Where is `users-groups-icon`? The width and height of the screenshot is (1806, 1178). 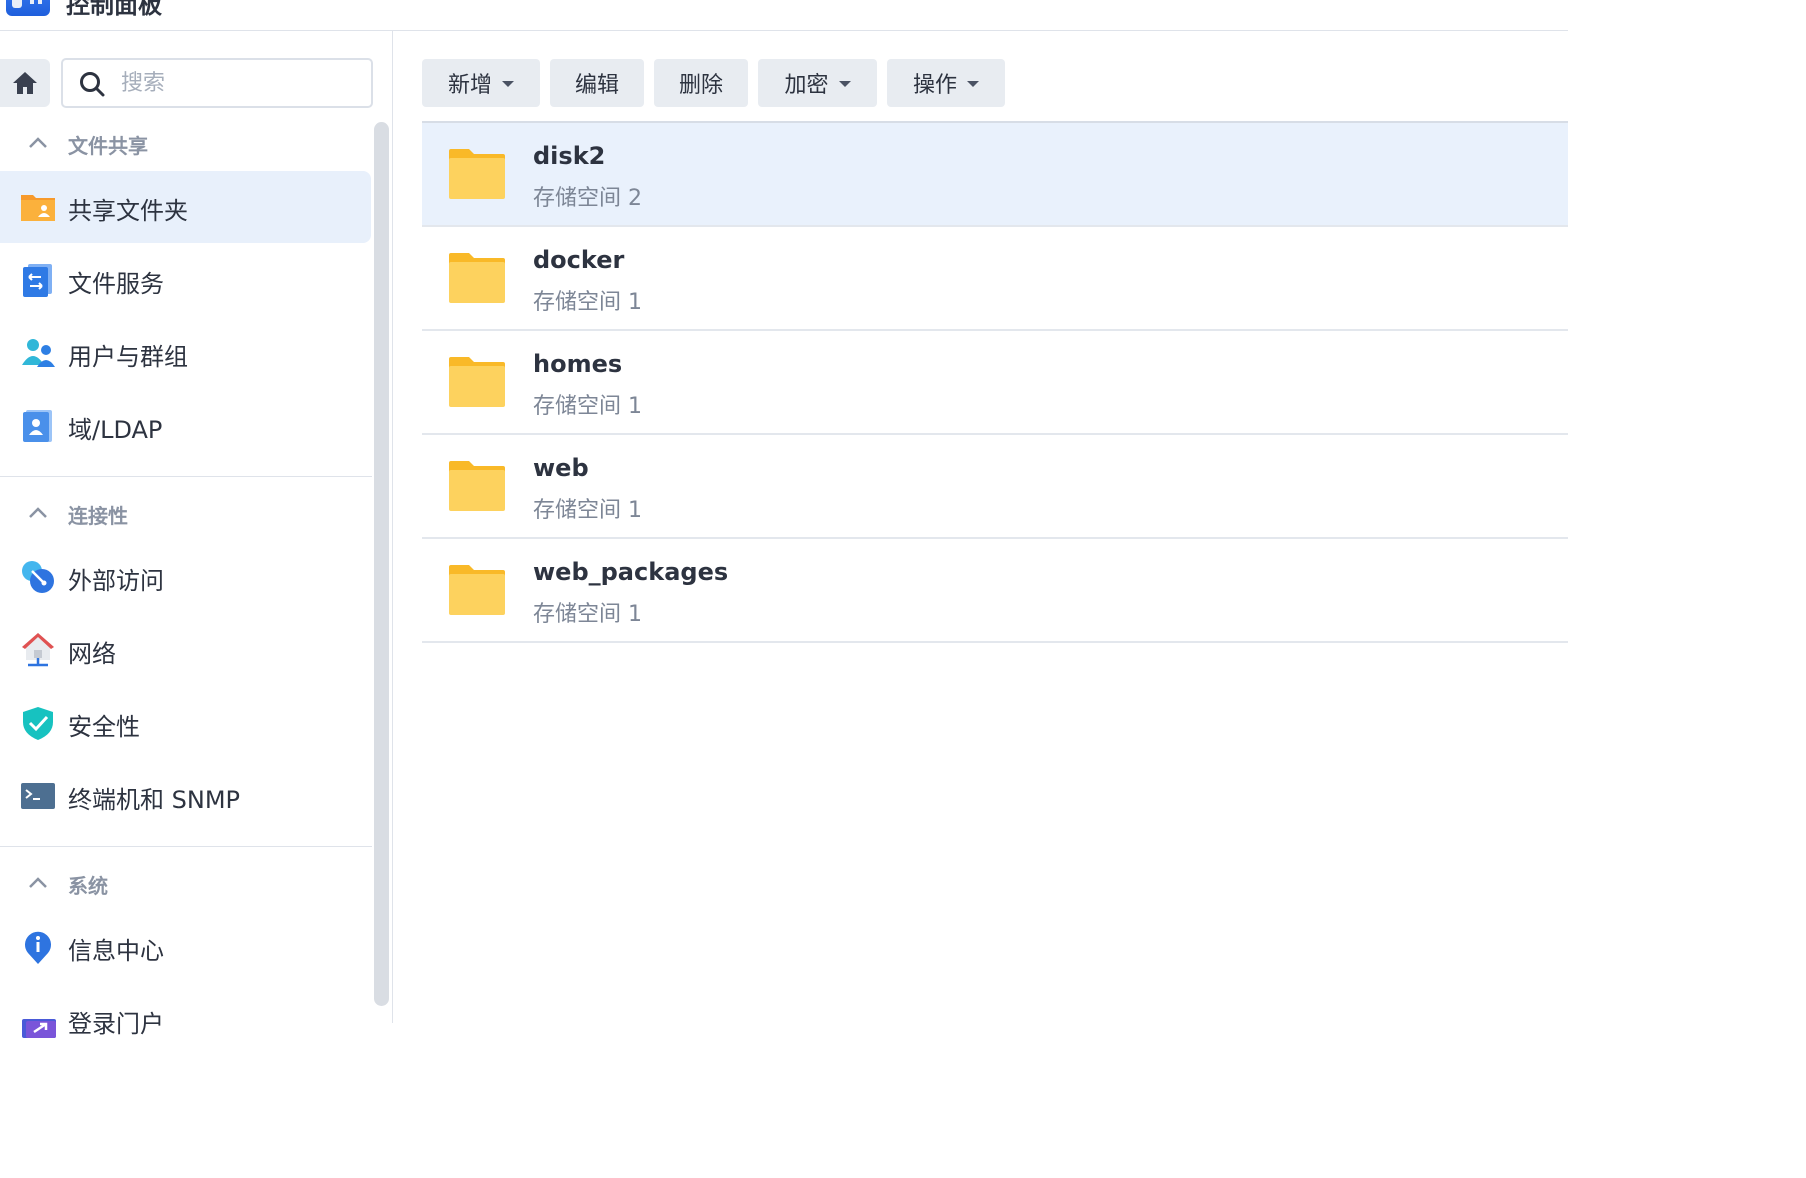
users-groups-icon is located at coordinates (38, 353).